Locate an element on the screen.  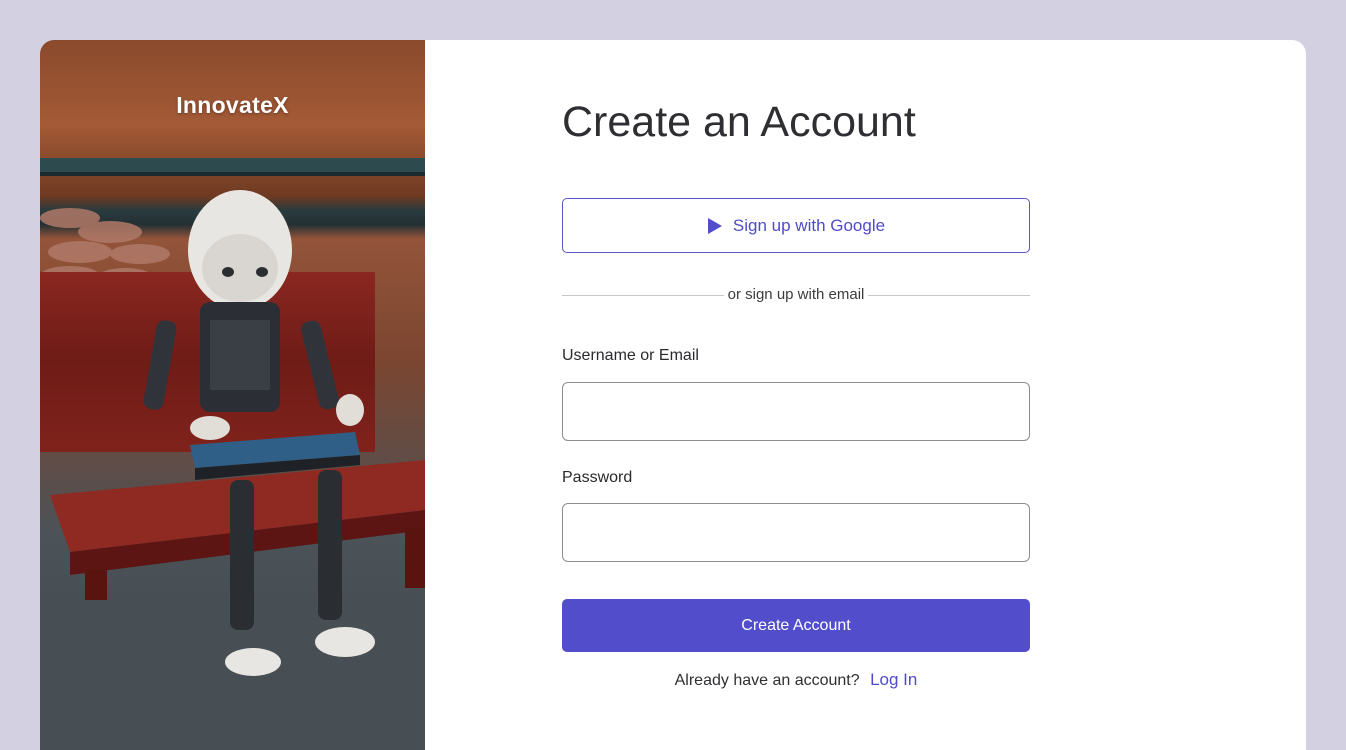
password-label: Password is located at coordinates (597, 477).